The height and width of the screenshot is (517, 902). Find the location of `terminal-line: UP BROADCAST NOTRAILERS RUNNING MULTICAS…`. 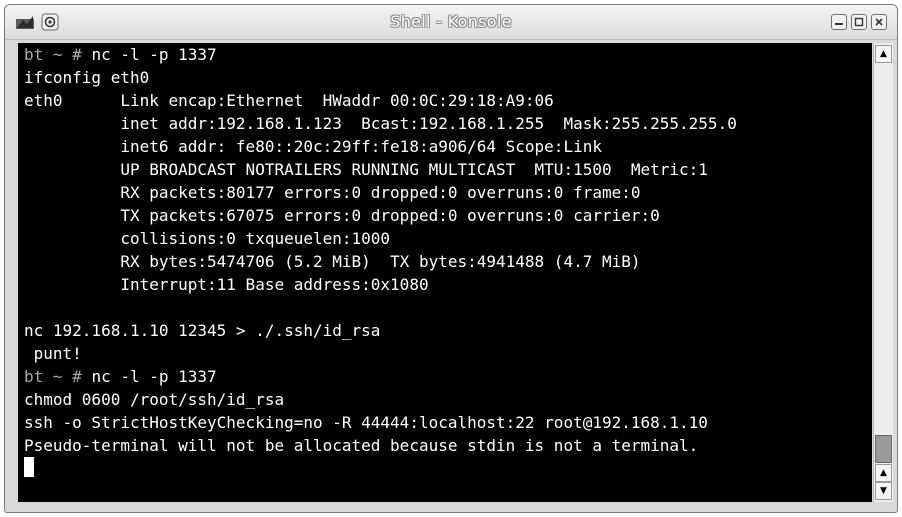

terminal-line: UP BROADCAST NOTRAILERS RUNNING MULTICAS… is located at coordinates (445, 169).